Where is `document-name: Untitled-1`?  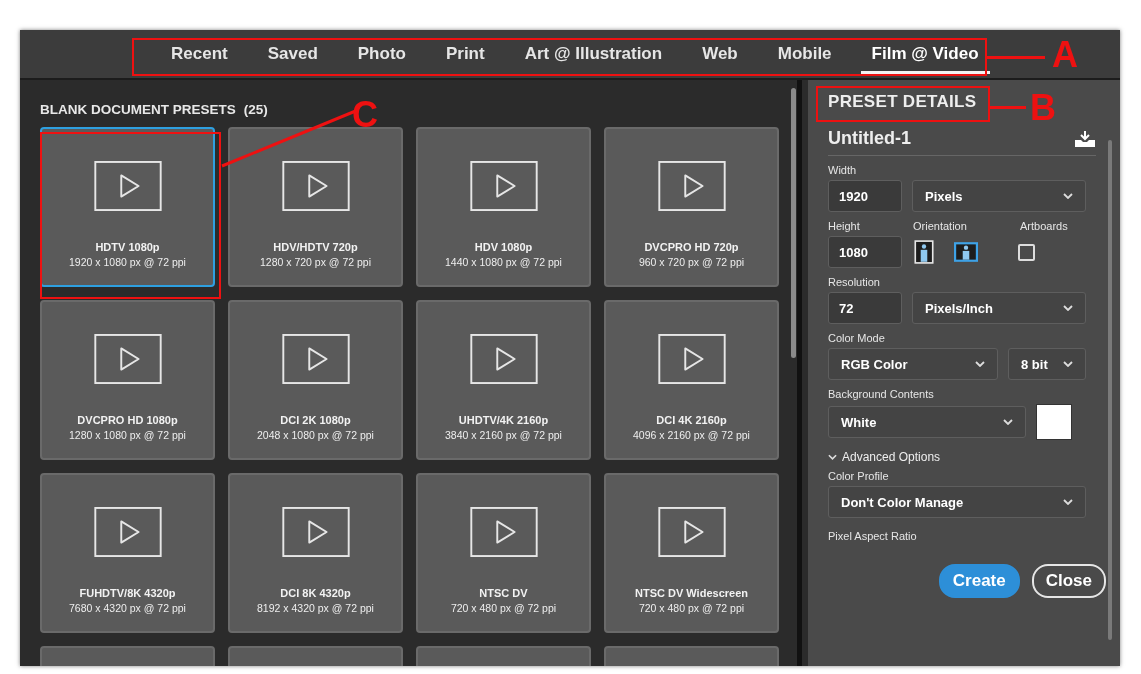 document-name: Untitled-1 is located at coordinates (869, 138).